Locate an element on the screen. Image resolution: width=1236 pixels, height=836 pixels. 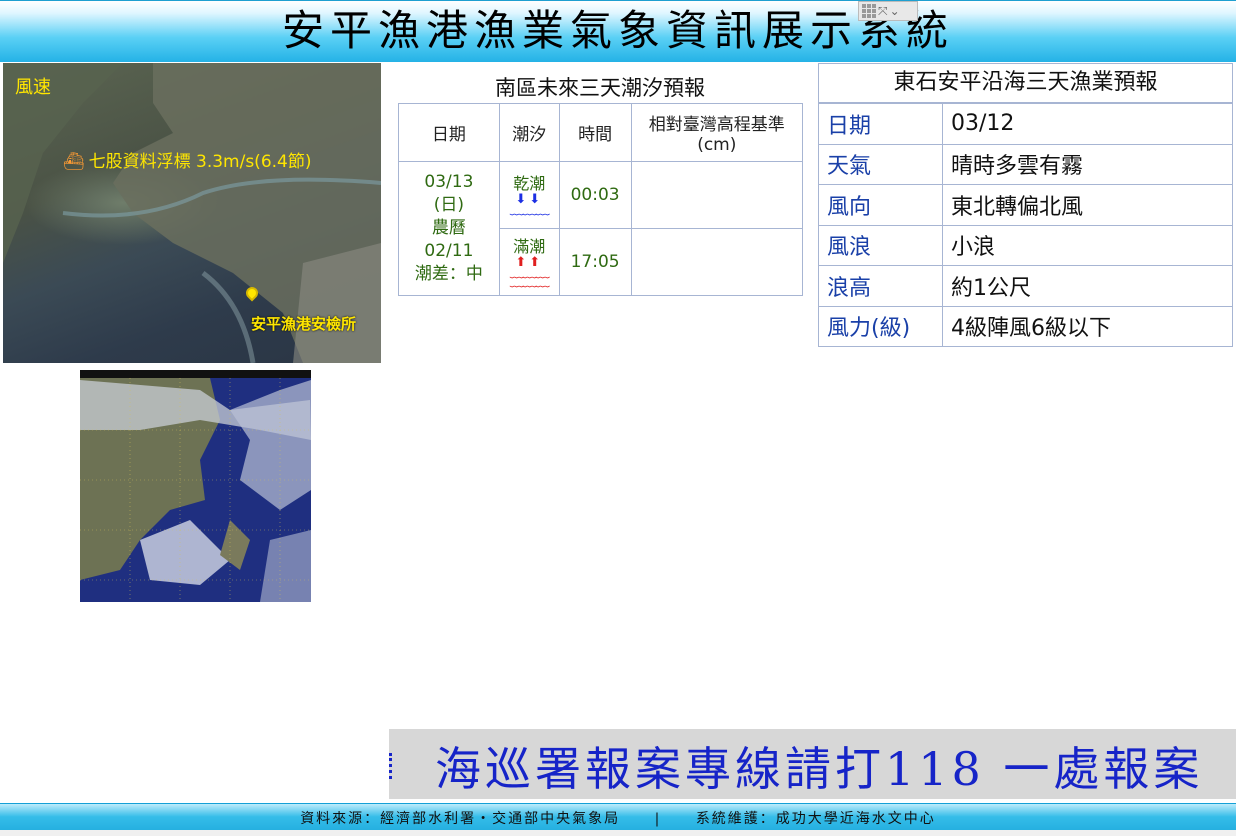
footer-bar: 資料來源：經濟部水利署‧交通部中央氣象局 | 系統維護：成功大學近海水文中心 is located at coordinates (618, 819).